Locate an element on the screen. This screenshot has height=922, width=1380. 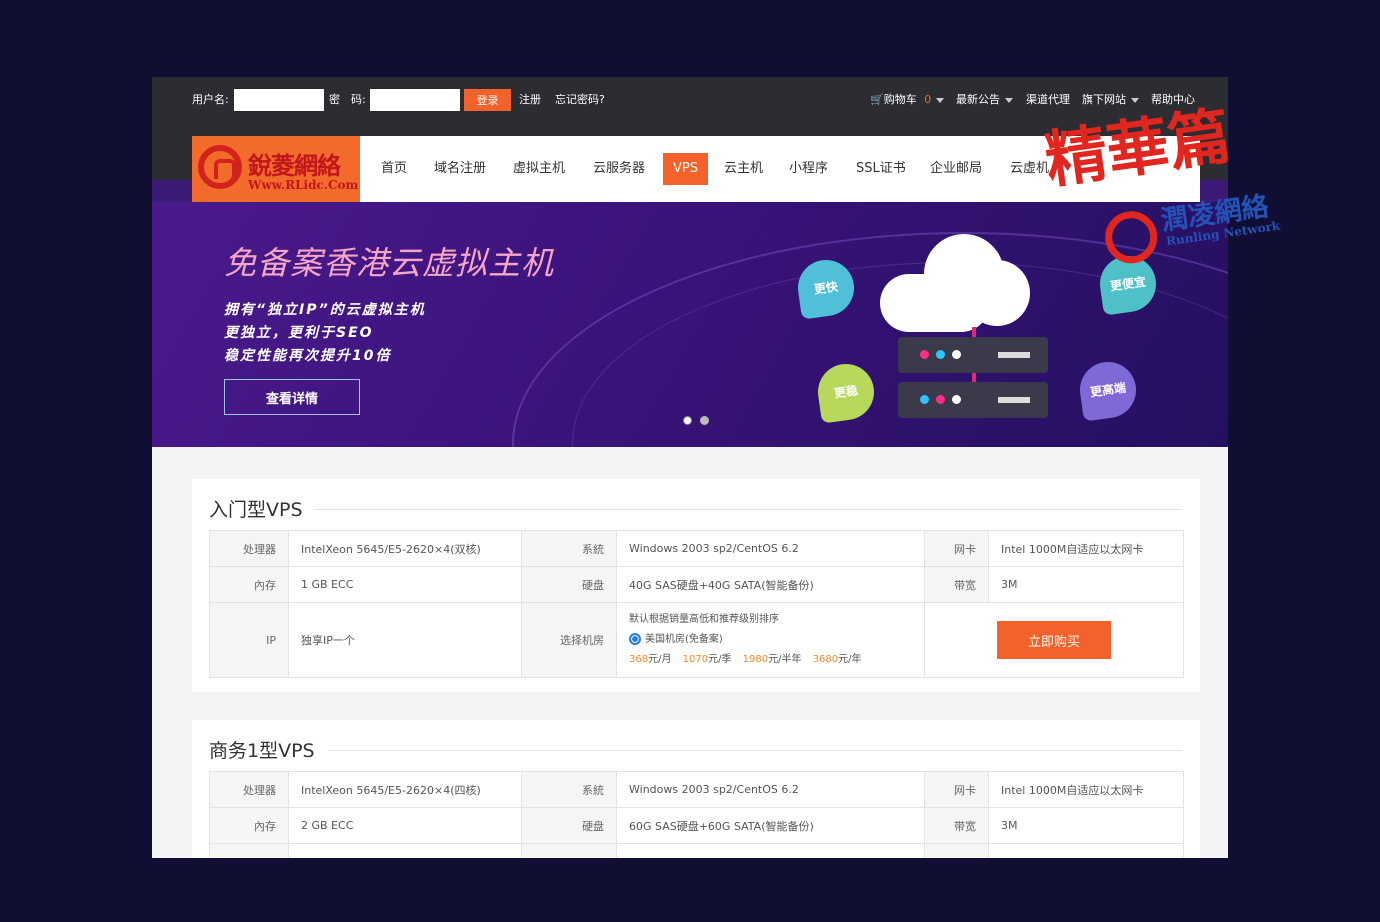
cloud-puff is located at coordinates (997, 293).